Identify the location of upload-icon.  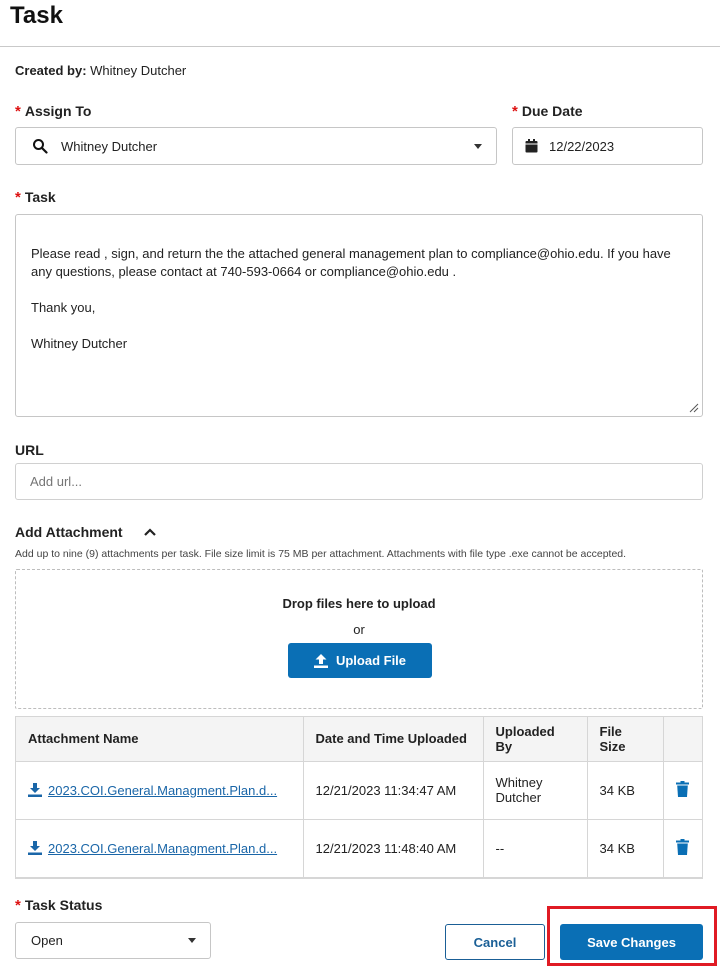
(320, 660).